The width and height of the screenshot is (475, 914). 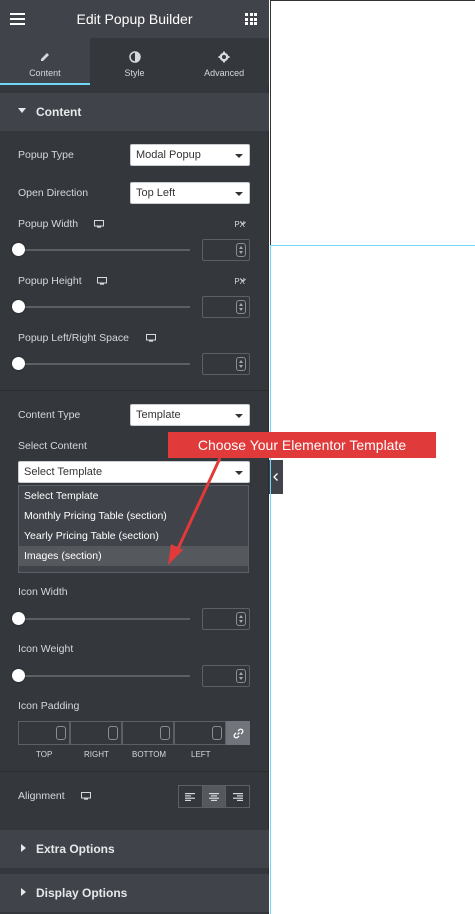 I want to click on panel-title: Edit Popup Builder, so click(x=134, y=19).